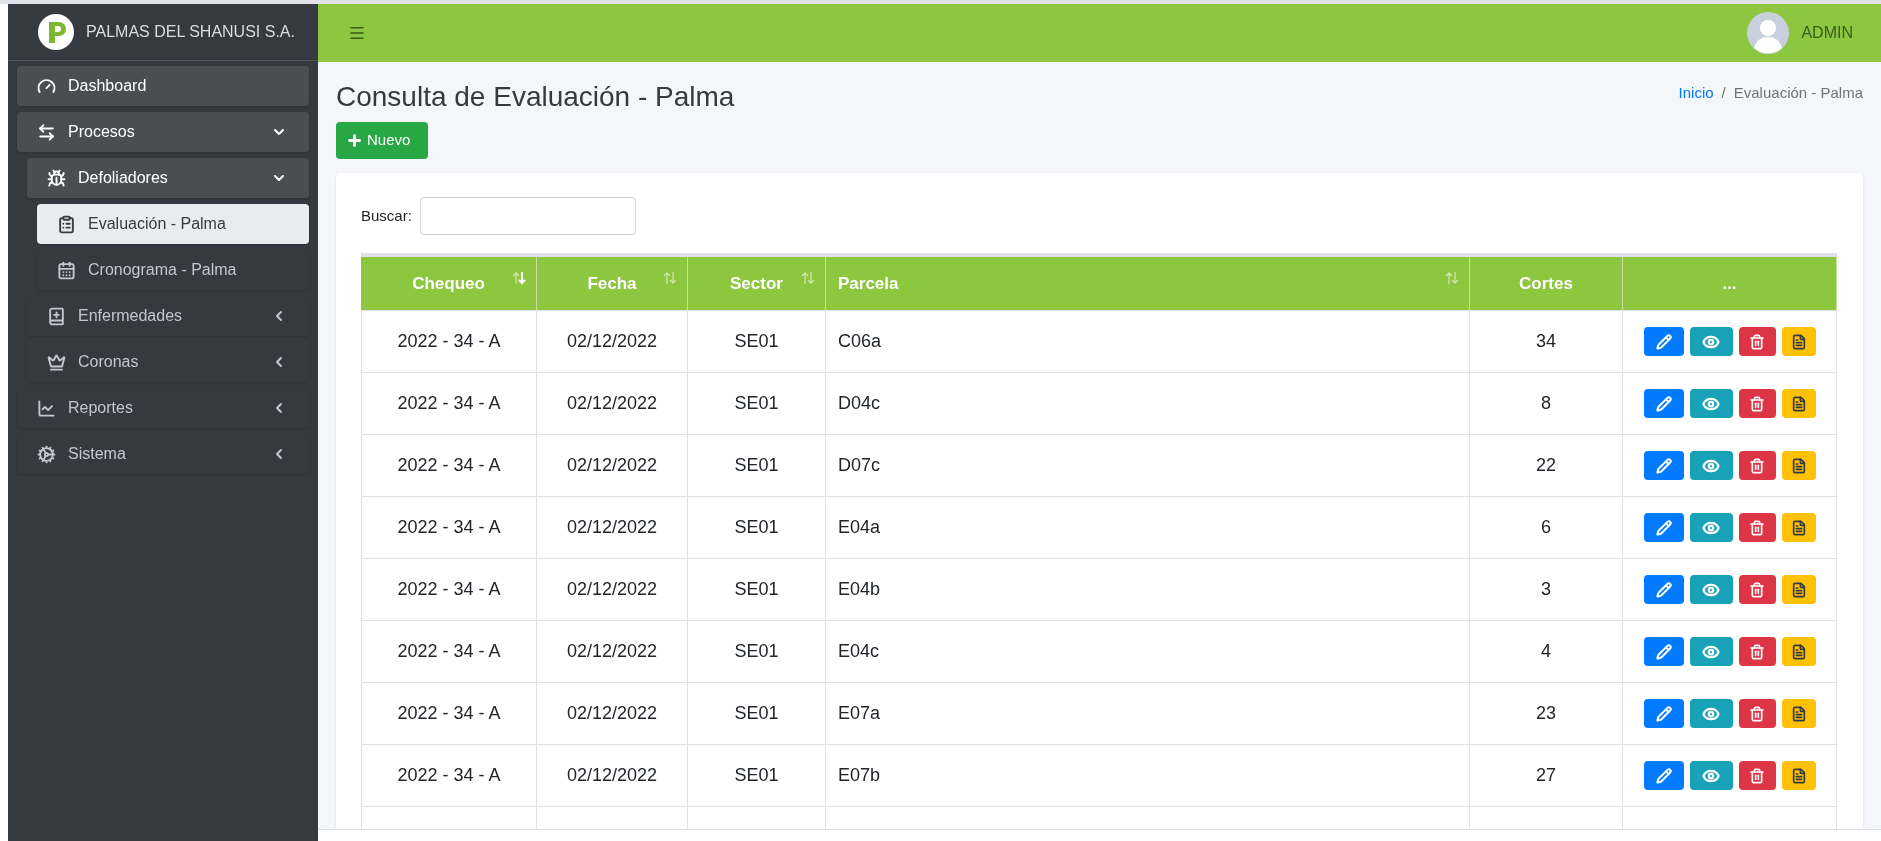 The image size is (1881, 841). Describe the element at coordinates (46, 132) in the screenshot. I see `arrows-icon` at that location.